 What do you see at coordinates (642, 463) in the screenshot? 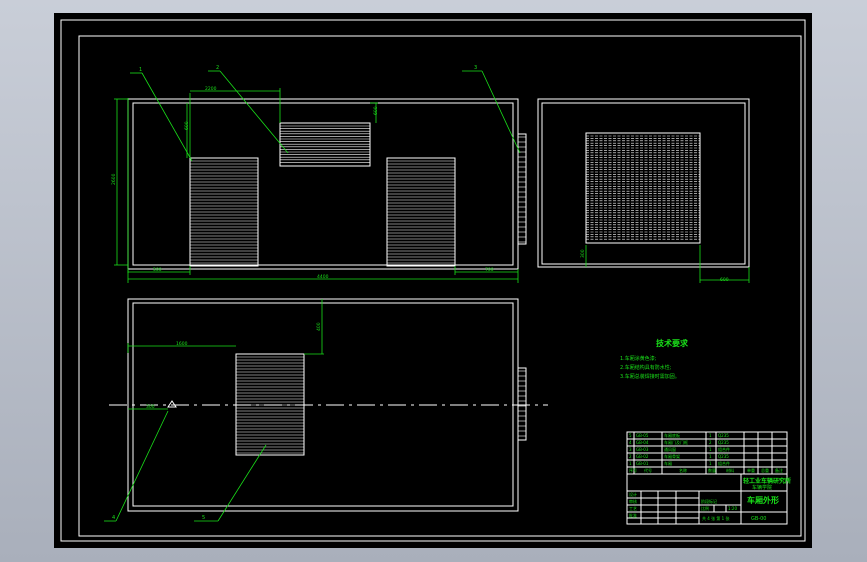
I see `part-row-cell: GB-01` at bounding box center [642, 463].